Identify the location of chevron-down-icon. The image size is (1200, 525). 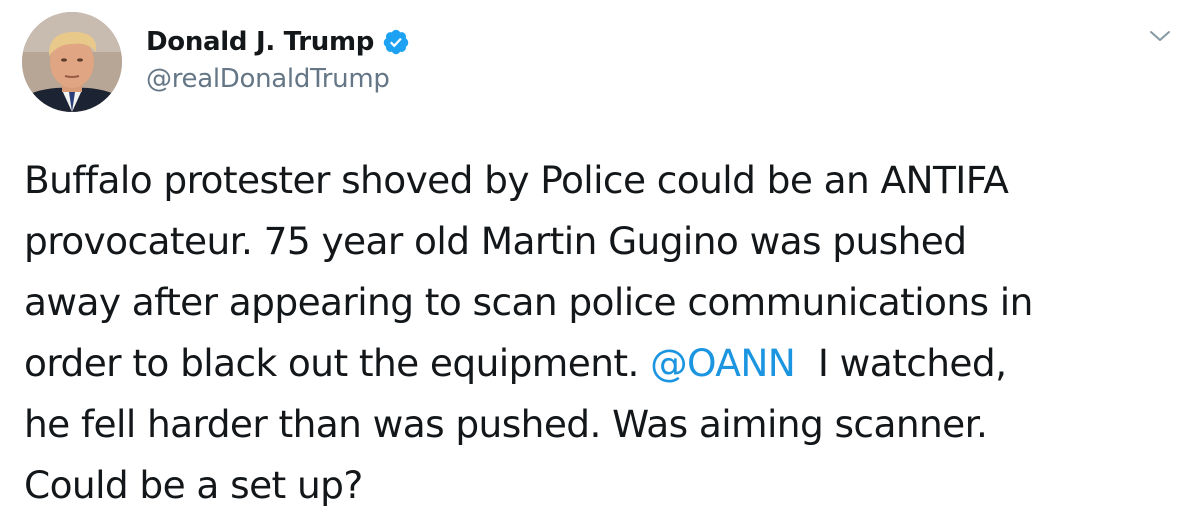
(1160, 36).